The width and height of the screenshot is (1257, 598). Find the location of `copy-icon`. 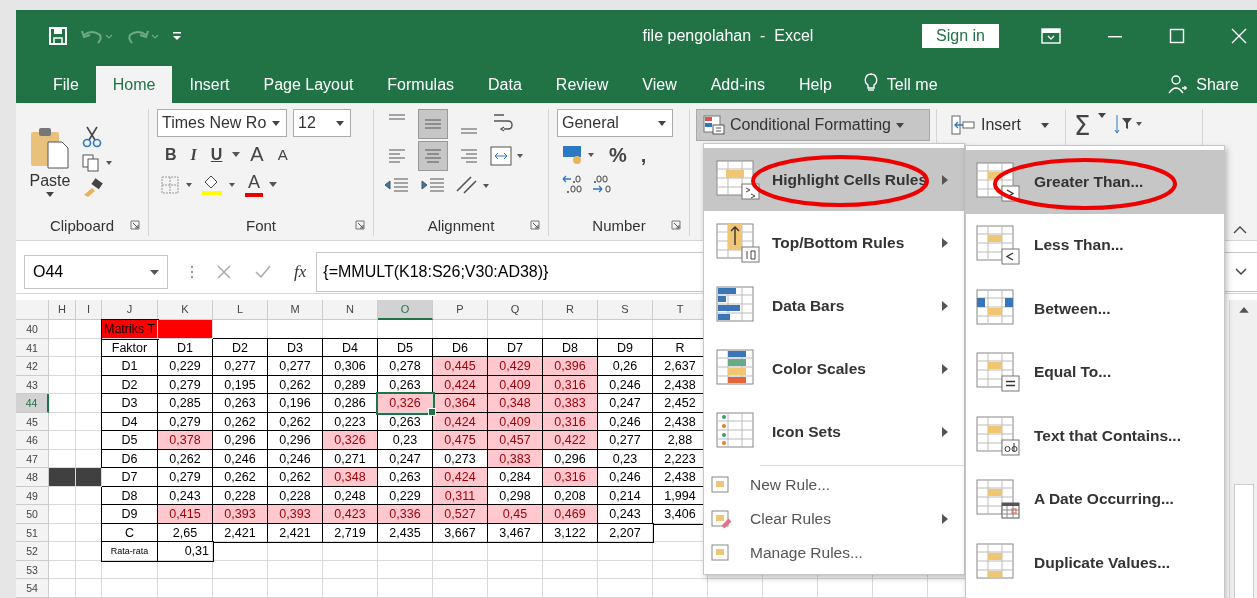

copy-icon is located at coordinates (98, 162).